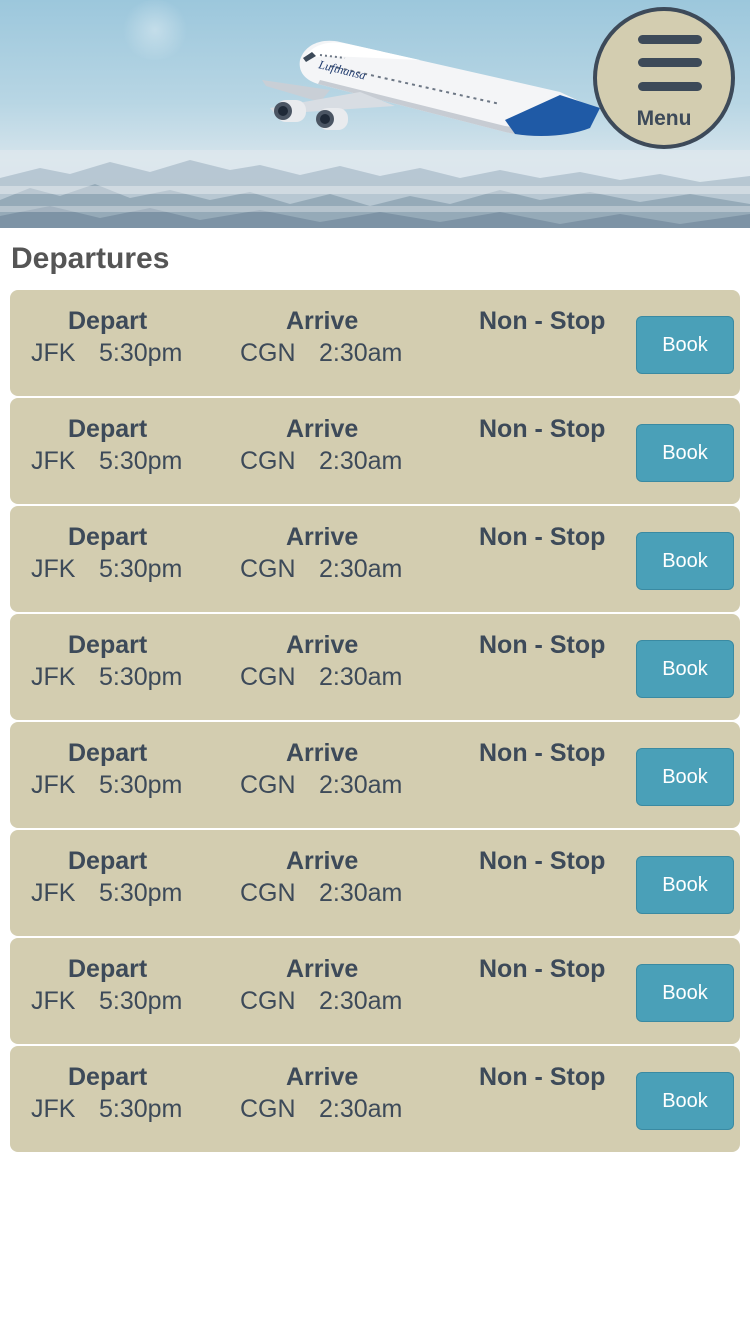  I want to click on hamburger-icon, so click(670, 63).